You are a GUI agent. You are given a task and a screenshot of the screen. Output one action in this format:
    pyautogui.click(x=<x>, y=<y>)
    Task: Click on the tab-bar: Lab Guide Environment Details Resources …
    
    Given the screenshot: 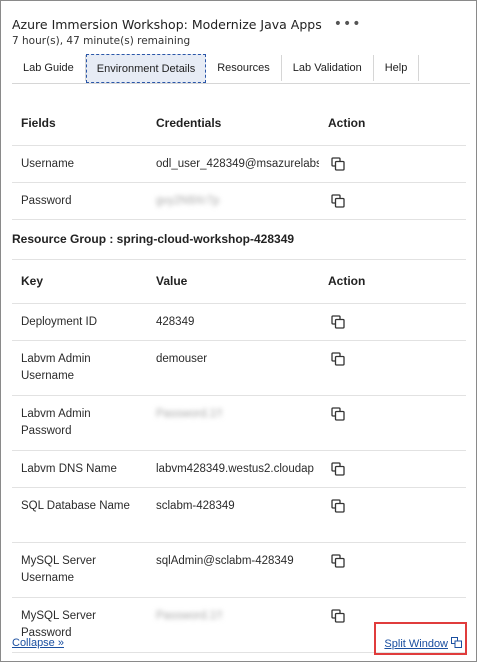 What is the action you would take?
    pyautogui.click(x=241, y=69)
    